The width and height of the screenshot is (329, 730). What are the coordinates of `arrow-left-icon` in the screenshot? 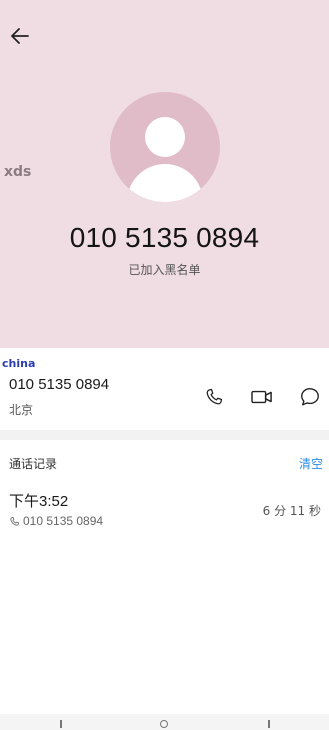 It's located at (20, 36).